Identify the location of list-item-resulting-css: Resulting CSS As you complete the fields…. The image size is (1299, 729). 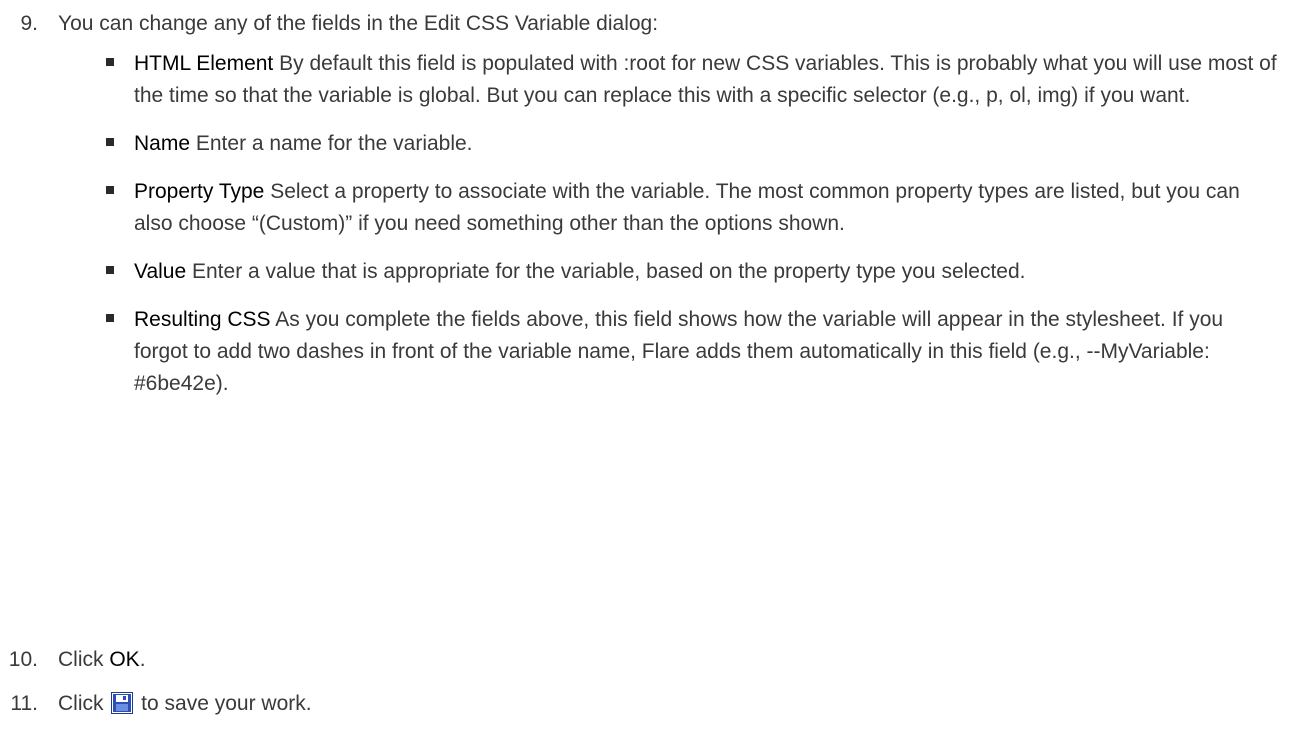
(691, 352).